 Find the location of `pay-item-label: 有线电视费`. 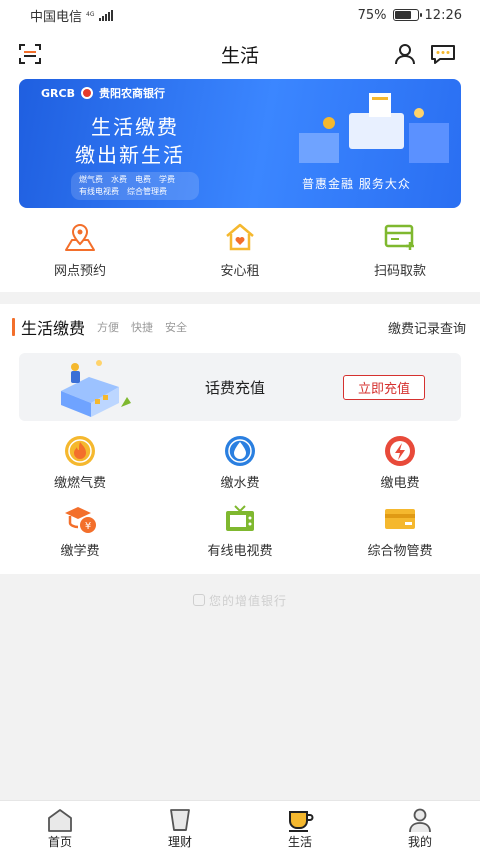

pay-item-label: 有线电视费 is located at coordinates (240, 551).